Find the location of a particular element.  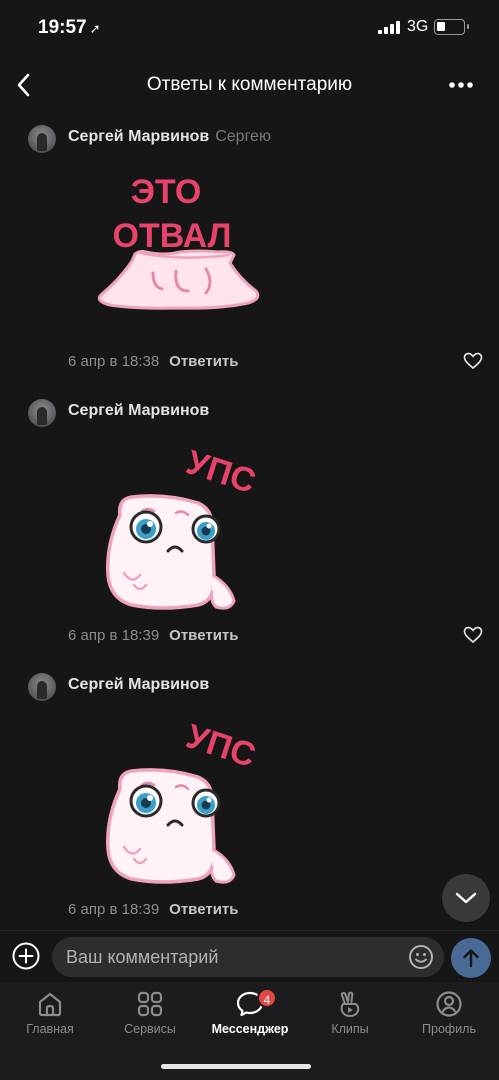

tab-home: Главная is located at coordinates (50, 1016).